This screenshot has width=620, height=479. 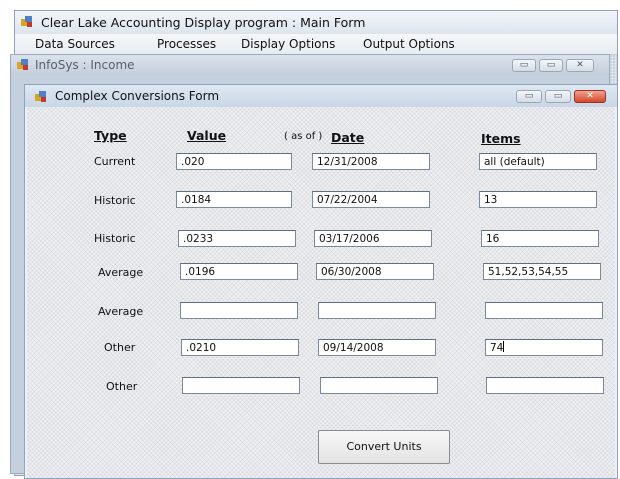 I want to click on date-input: 09/14/2008, so click(x=377, y=347).